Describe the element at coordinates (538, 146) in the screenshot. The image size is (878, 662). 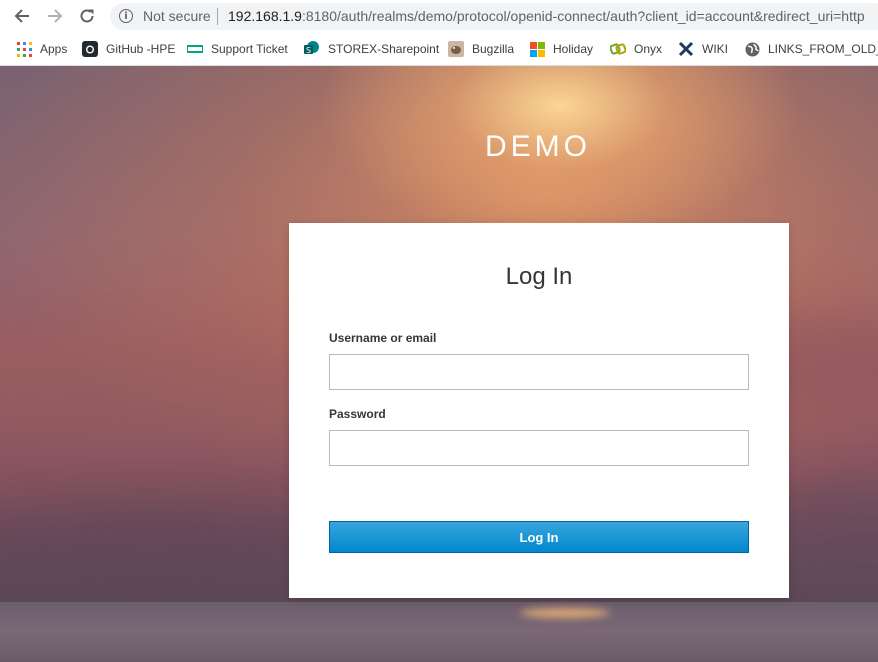
I see `realm-title: DEMO` at that location.